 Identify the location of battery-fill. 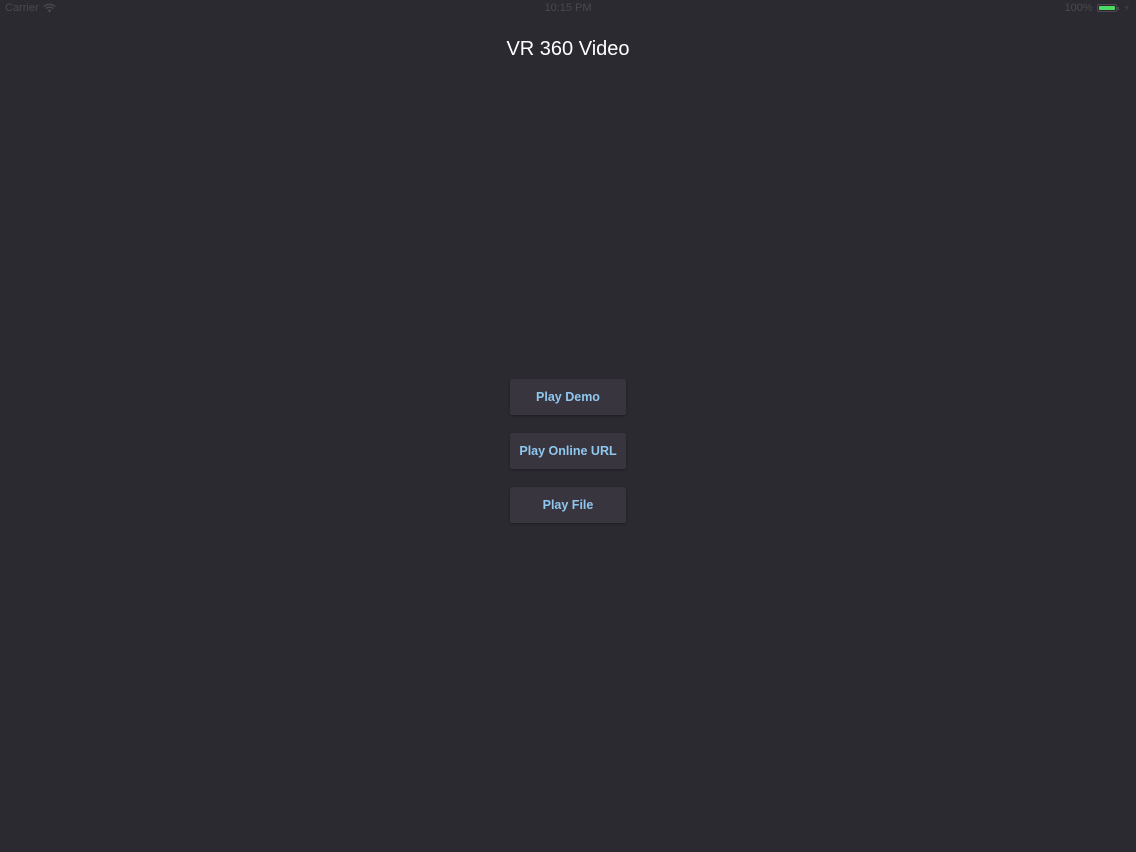
(1106, 8).